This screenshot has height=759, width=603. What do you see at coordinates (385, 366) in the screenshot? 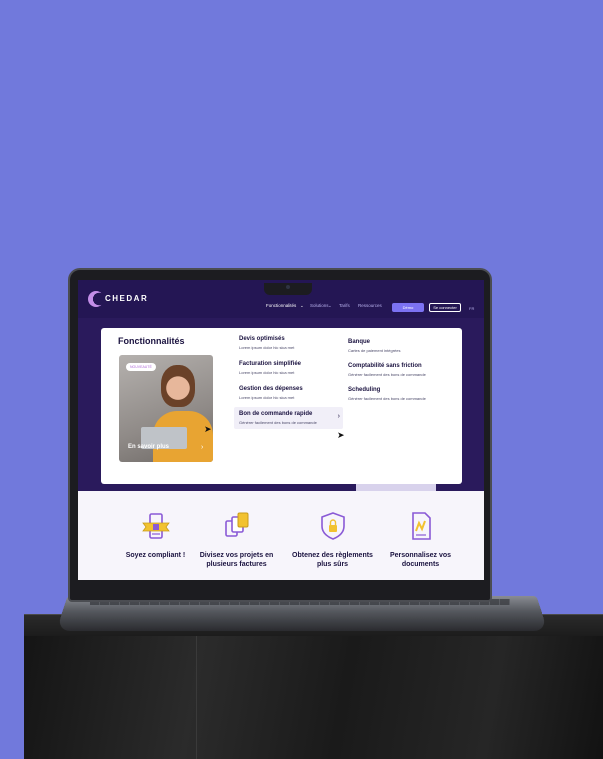
I see `menu-item-title: Comptabilité sans friction` at bounding box center [385, 366].